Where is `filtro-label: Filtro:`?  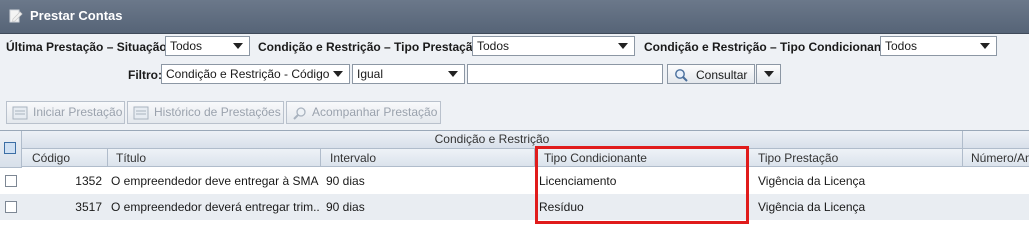 filtro-label: Filtro: is located at coordinates (145, 75).